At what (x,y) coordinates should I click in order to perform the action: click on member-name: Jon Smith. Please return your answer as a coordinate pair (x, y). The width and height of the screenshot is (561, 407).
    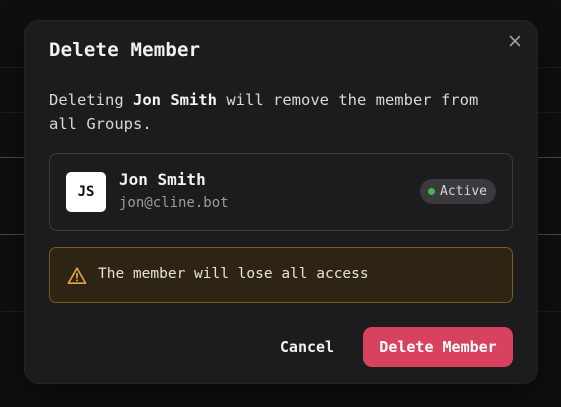
    Looking at the image, I should click on (162, 179).